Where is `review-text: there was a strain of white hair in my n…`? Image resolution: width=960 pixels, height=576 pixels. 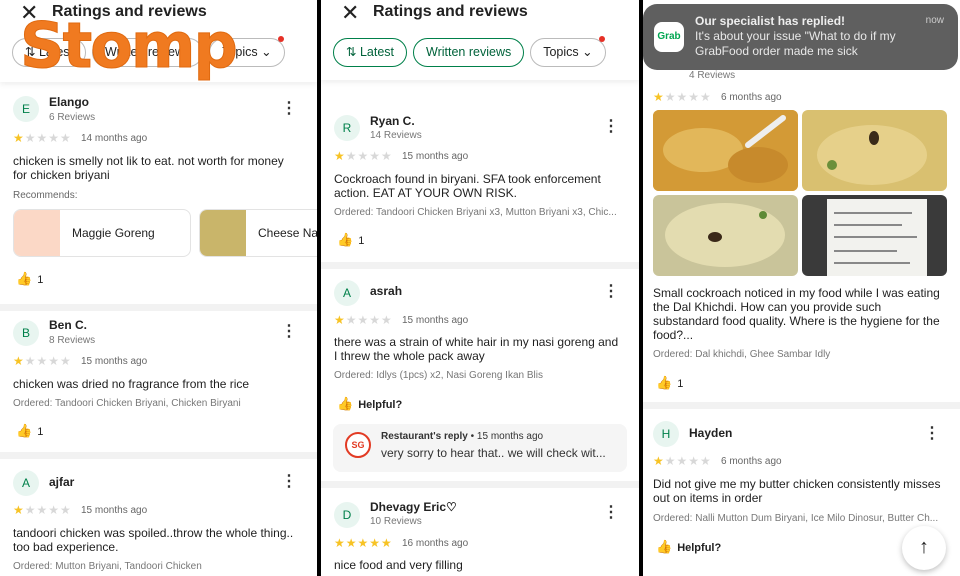
review-text: there was a strain of white hair in my n… is located at coordinates (476, 349).